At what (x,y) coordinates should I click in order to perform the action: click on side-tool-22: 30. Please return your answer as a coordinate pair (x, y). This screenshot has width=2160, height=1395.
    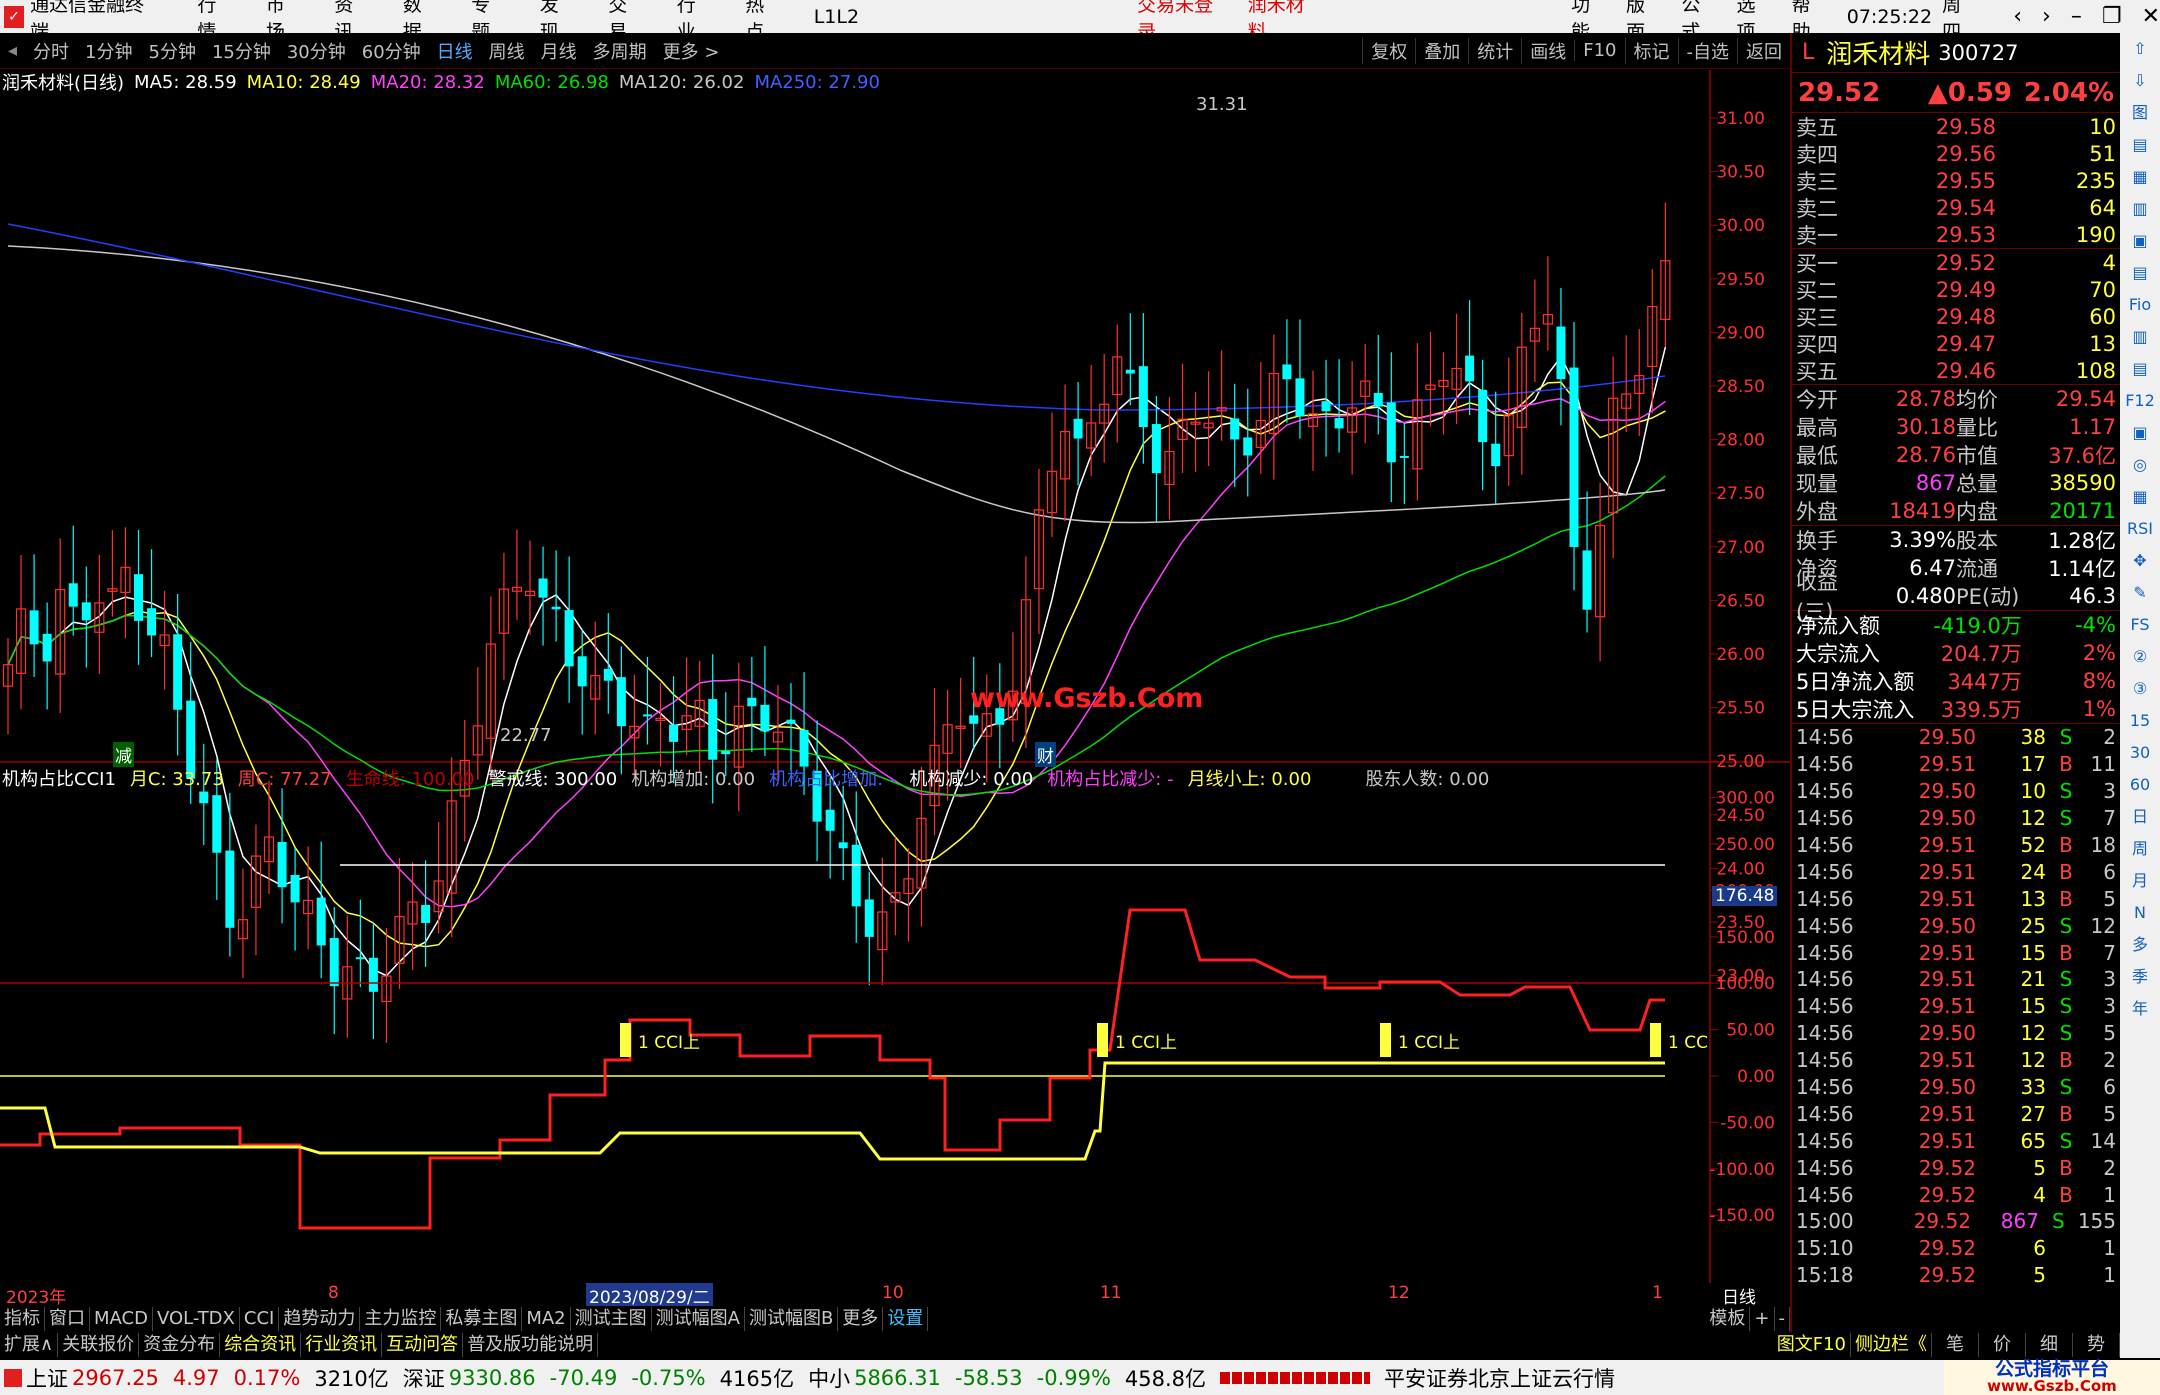
    Looking at the image, I should click on (2140, 753).